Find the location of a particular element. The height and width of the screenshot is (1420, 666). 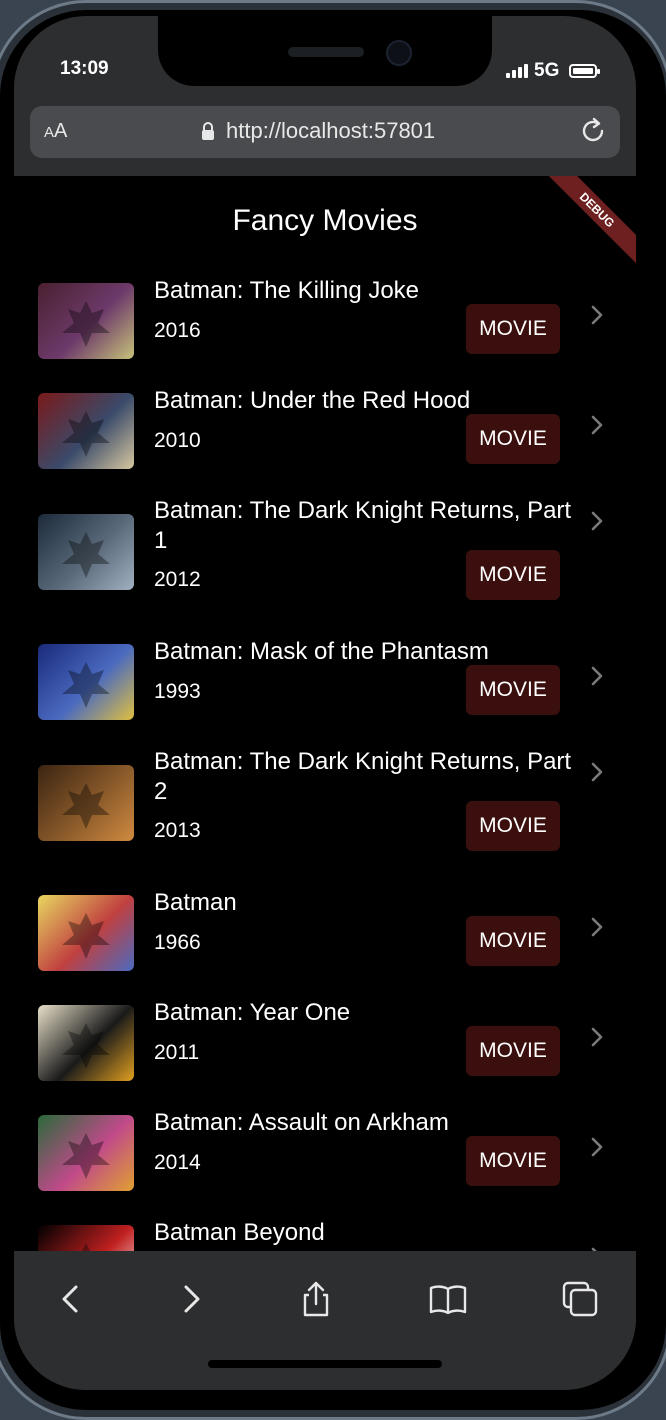

back-icon is located at coordinates (72, 1299).